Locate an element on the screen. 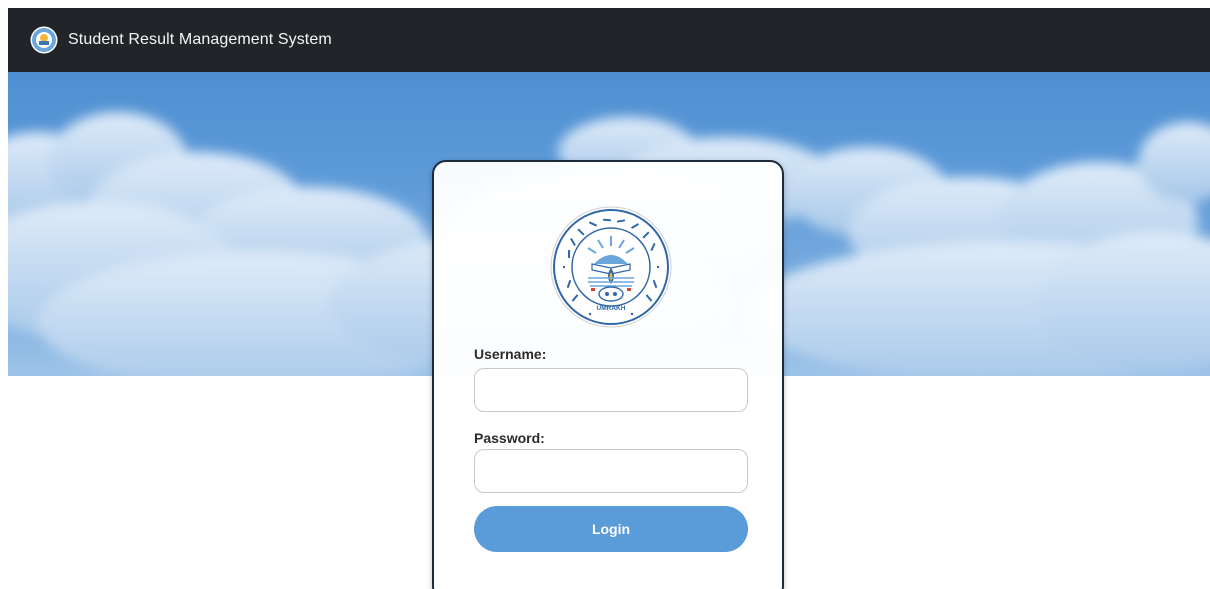 Image resolution: width=1210 pixels, height=589 pixels. college-seal-icon: UMRAKH is located at coordinates (611, 267).